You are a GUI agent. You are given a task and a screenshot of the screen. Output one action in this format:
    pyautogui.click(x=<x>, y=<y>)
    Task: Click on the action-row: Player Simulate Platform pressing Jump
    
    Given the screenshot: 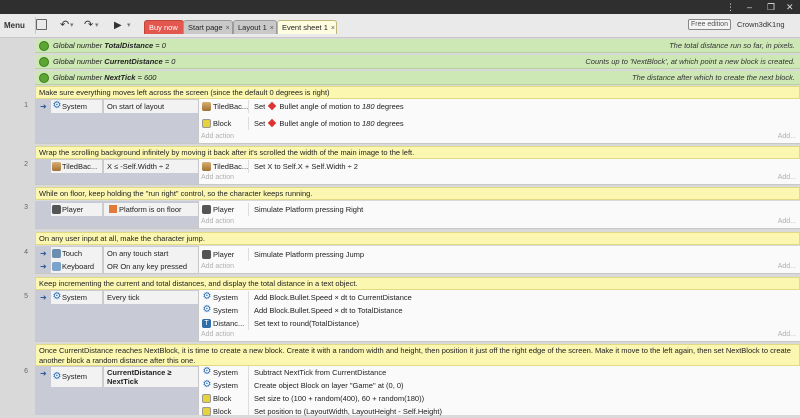 What is the action you would take?
    pyautogui.click(x=499, y=254)
    